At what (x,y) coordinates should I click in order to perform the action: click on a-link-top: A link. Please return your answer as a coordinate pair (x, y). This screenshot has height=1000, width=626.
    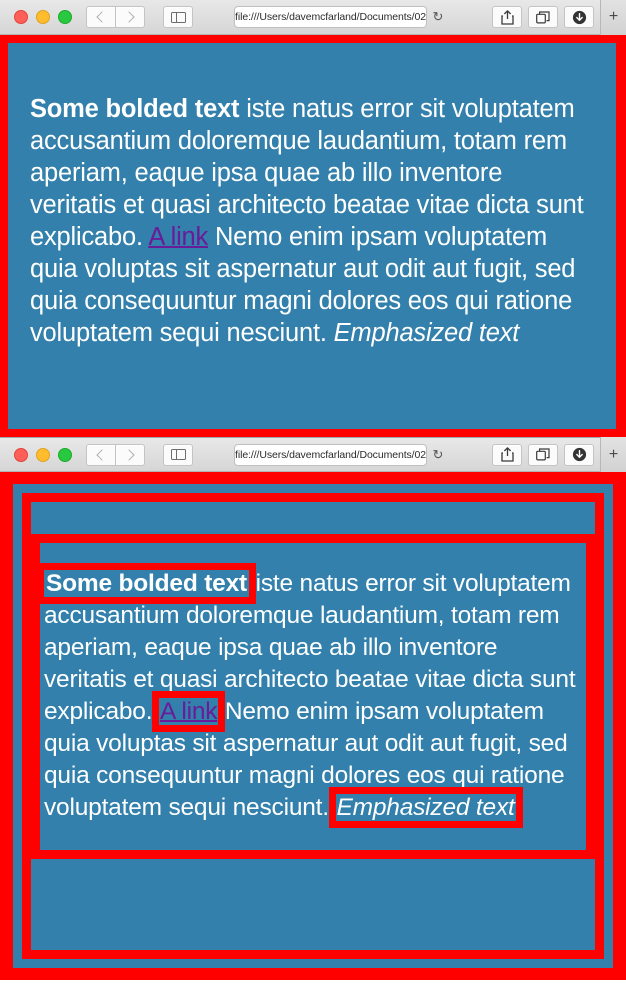
    Looking at the image, I should click on (178, 237).